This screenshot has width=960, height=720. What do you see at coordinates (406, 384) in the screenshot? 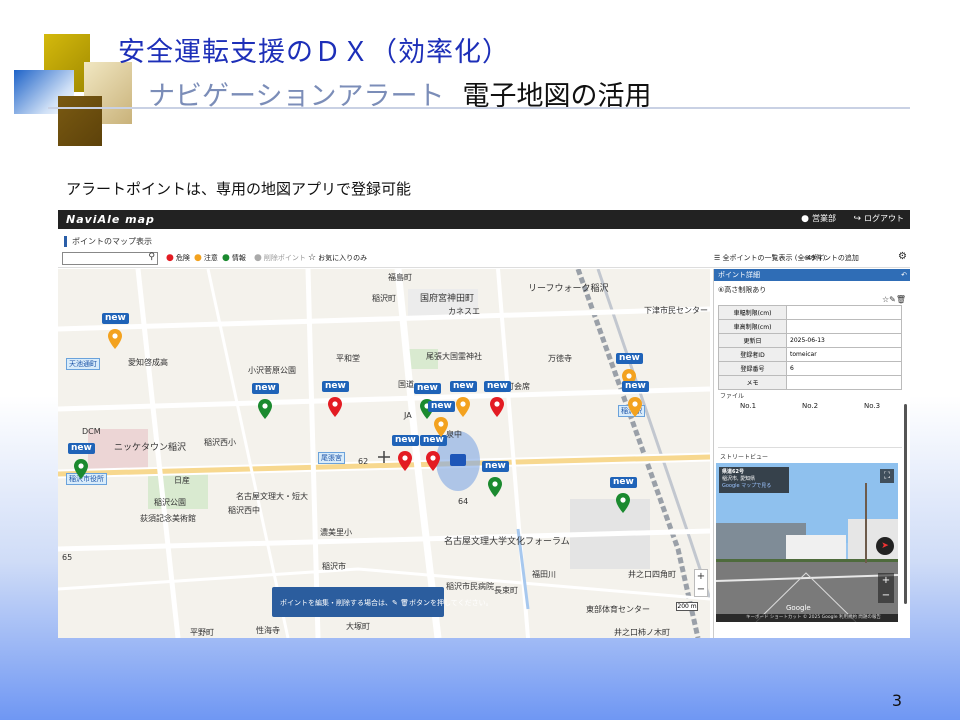
I see `map-label: 国道` at bounding box center [406, 384].